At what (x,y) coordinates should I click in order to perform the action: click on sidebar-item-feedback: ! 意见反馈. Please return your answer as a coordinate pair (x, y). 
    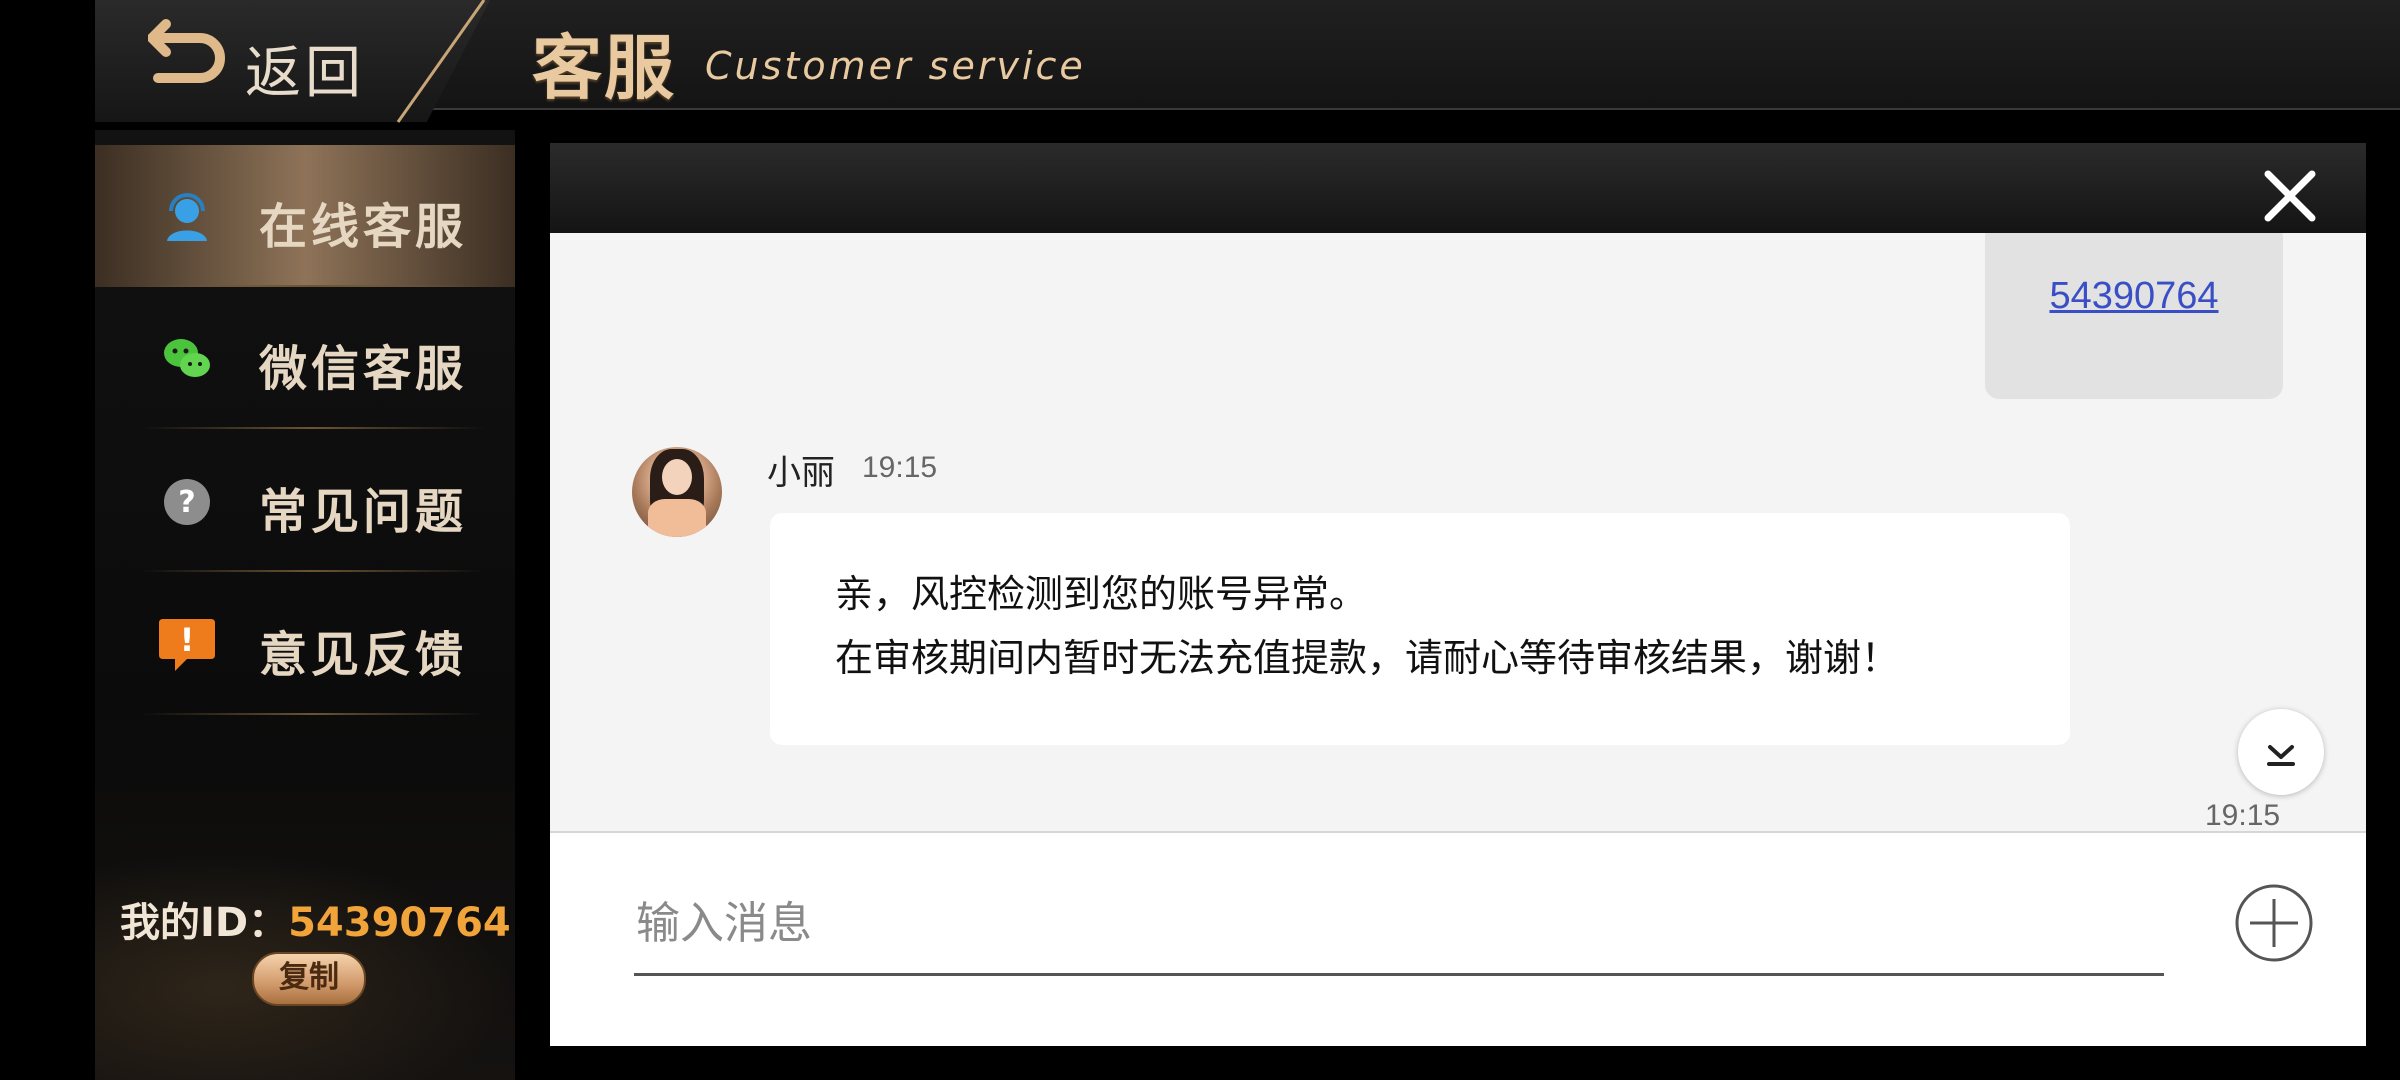
    Looking at the image, I should click on (305, 644).